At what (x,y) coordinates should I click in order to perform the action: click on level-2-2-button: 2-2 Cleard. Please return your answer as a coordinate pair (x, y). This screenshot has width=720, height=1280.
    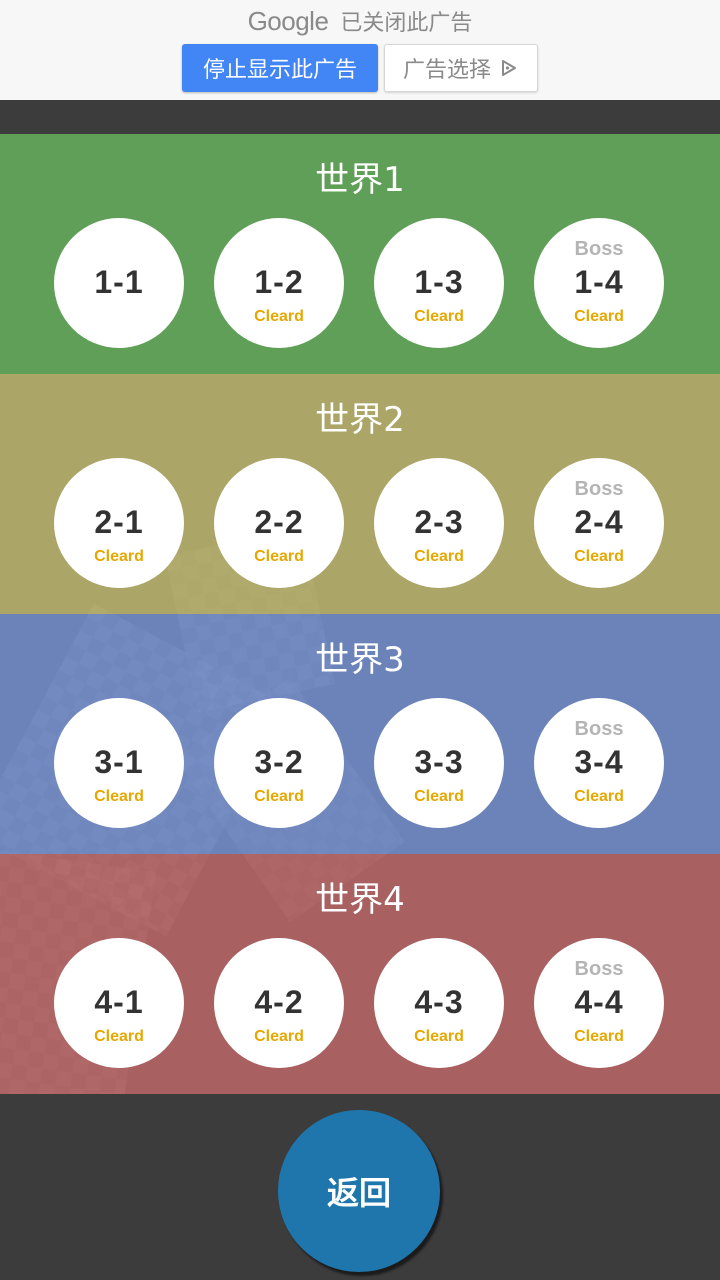
    Looking at the image, I should click on (279, 523).